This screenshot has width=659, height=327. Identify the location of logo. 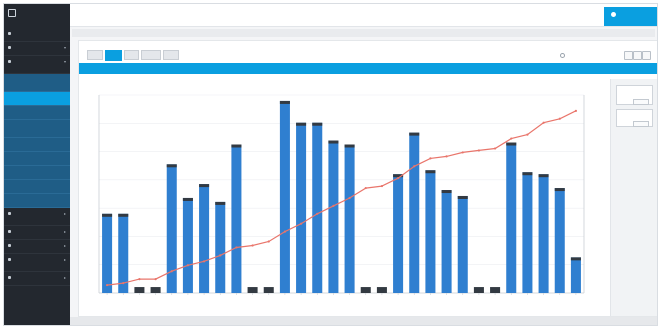
(28, 14).